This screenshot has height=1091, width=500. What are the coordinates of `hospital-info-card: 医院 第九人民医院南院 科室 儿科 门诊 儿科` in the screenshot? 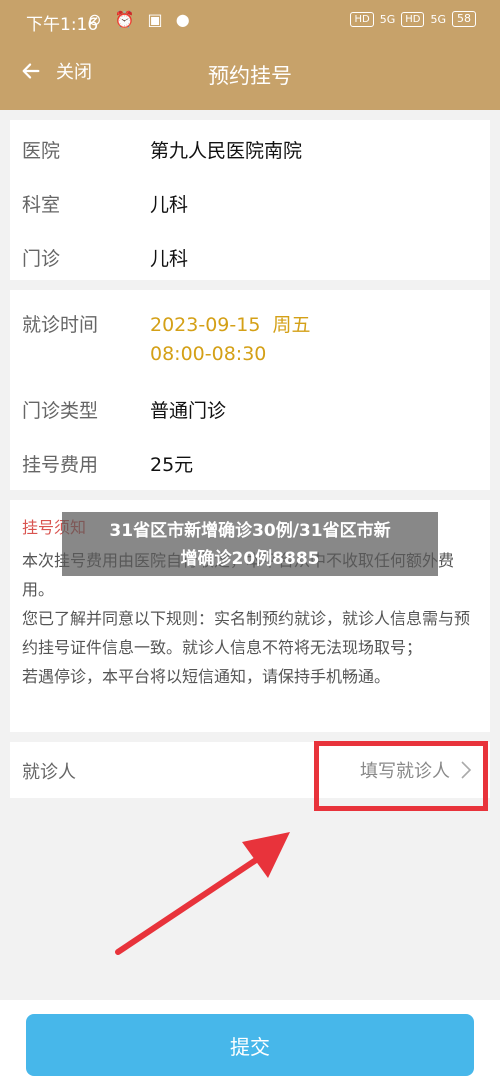 It's located at (250, 200).